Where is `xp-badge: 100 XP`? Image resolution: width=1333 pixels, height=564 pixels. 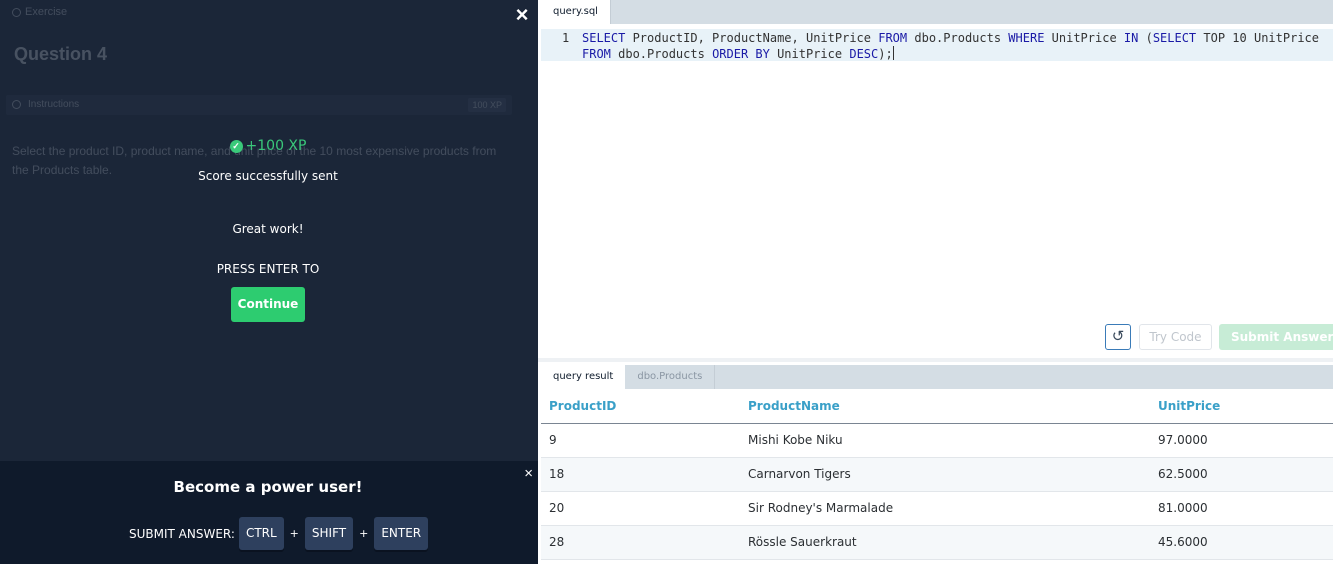 xp-badge: 100 XP is located at coordinates (487, 105).